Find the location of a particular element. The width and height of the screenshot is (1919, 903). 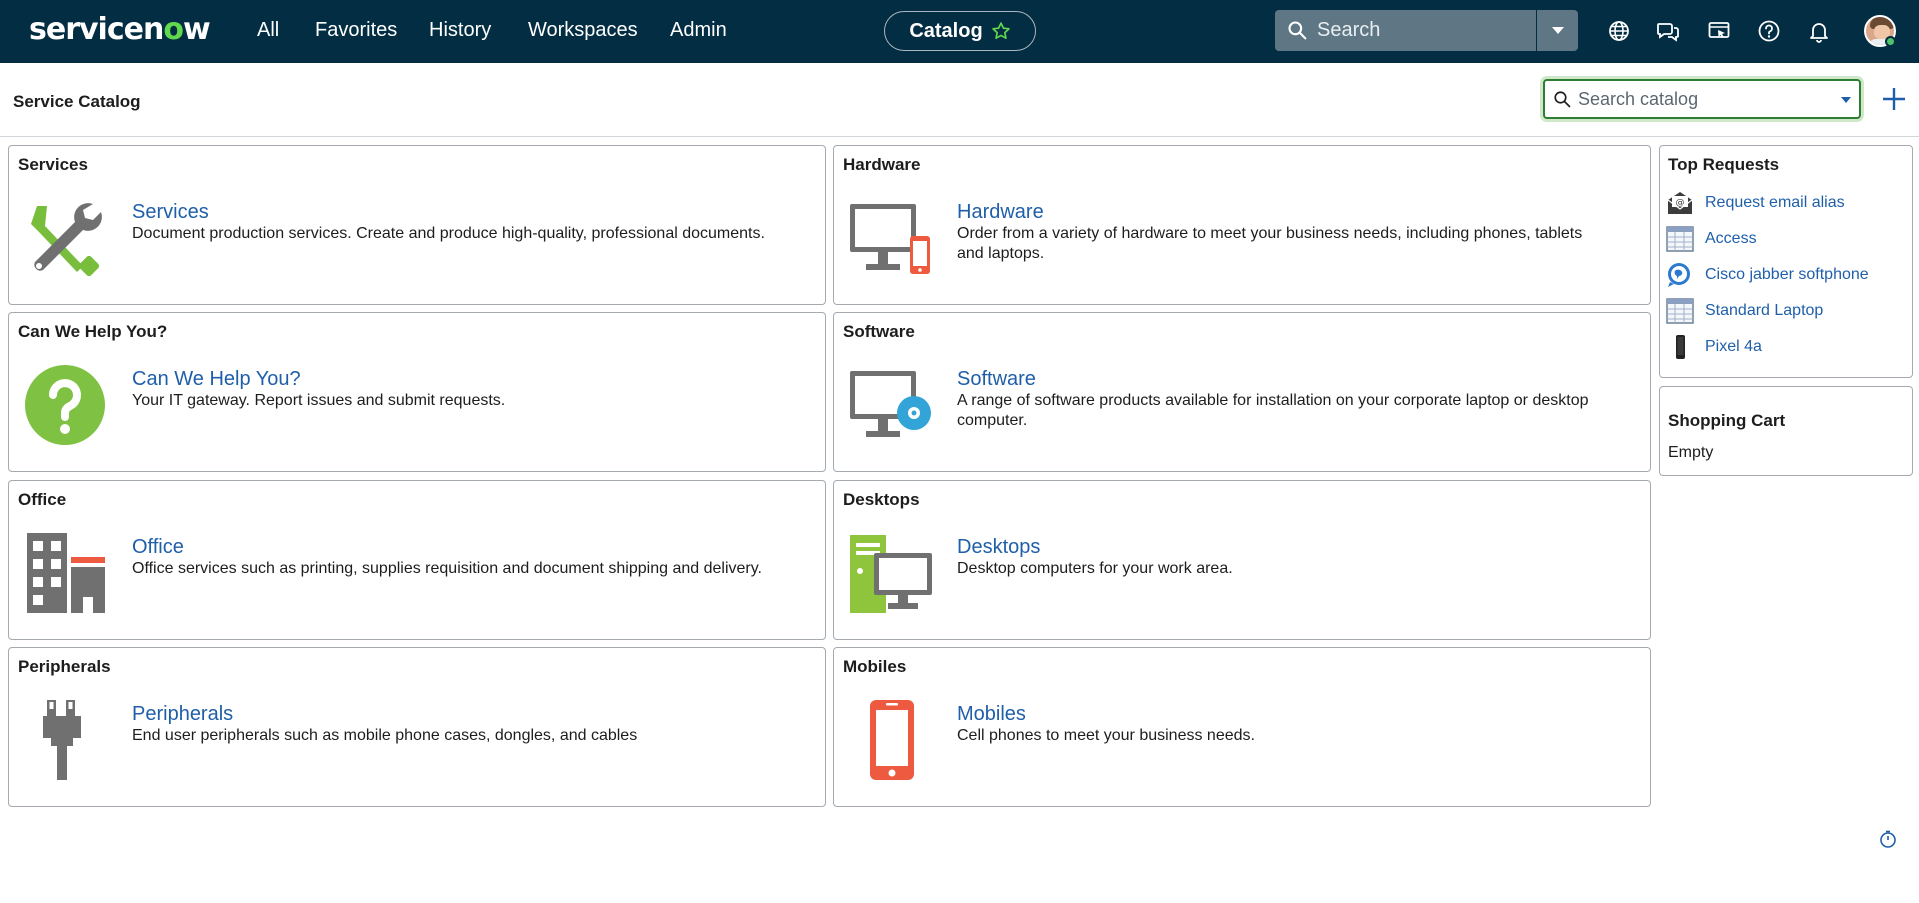

monitor-phone-icon is located at coordinates (890, 238).